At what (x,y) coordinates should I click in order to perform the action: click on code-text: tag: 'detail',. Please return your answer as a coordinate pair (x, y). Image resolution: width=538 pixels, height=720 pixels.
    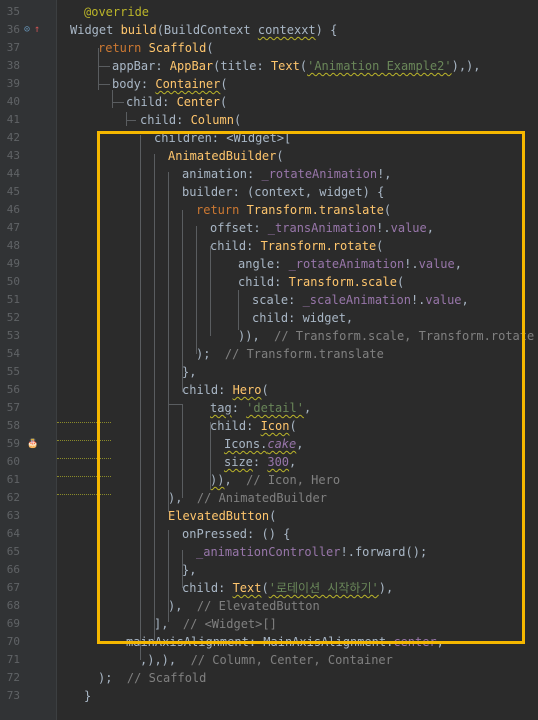
    Looking at the image, I should click on (260, 408).